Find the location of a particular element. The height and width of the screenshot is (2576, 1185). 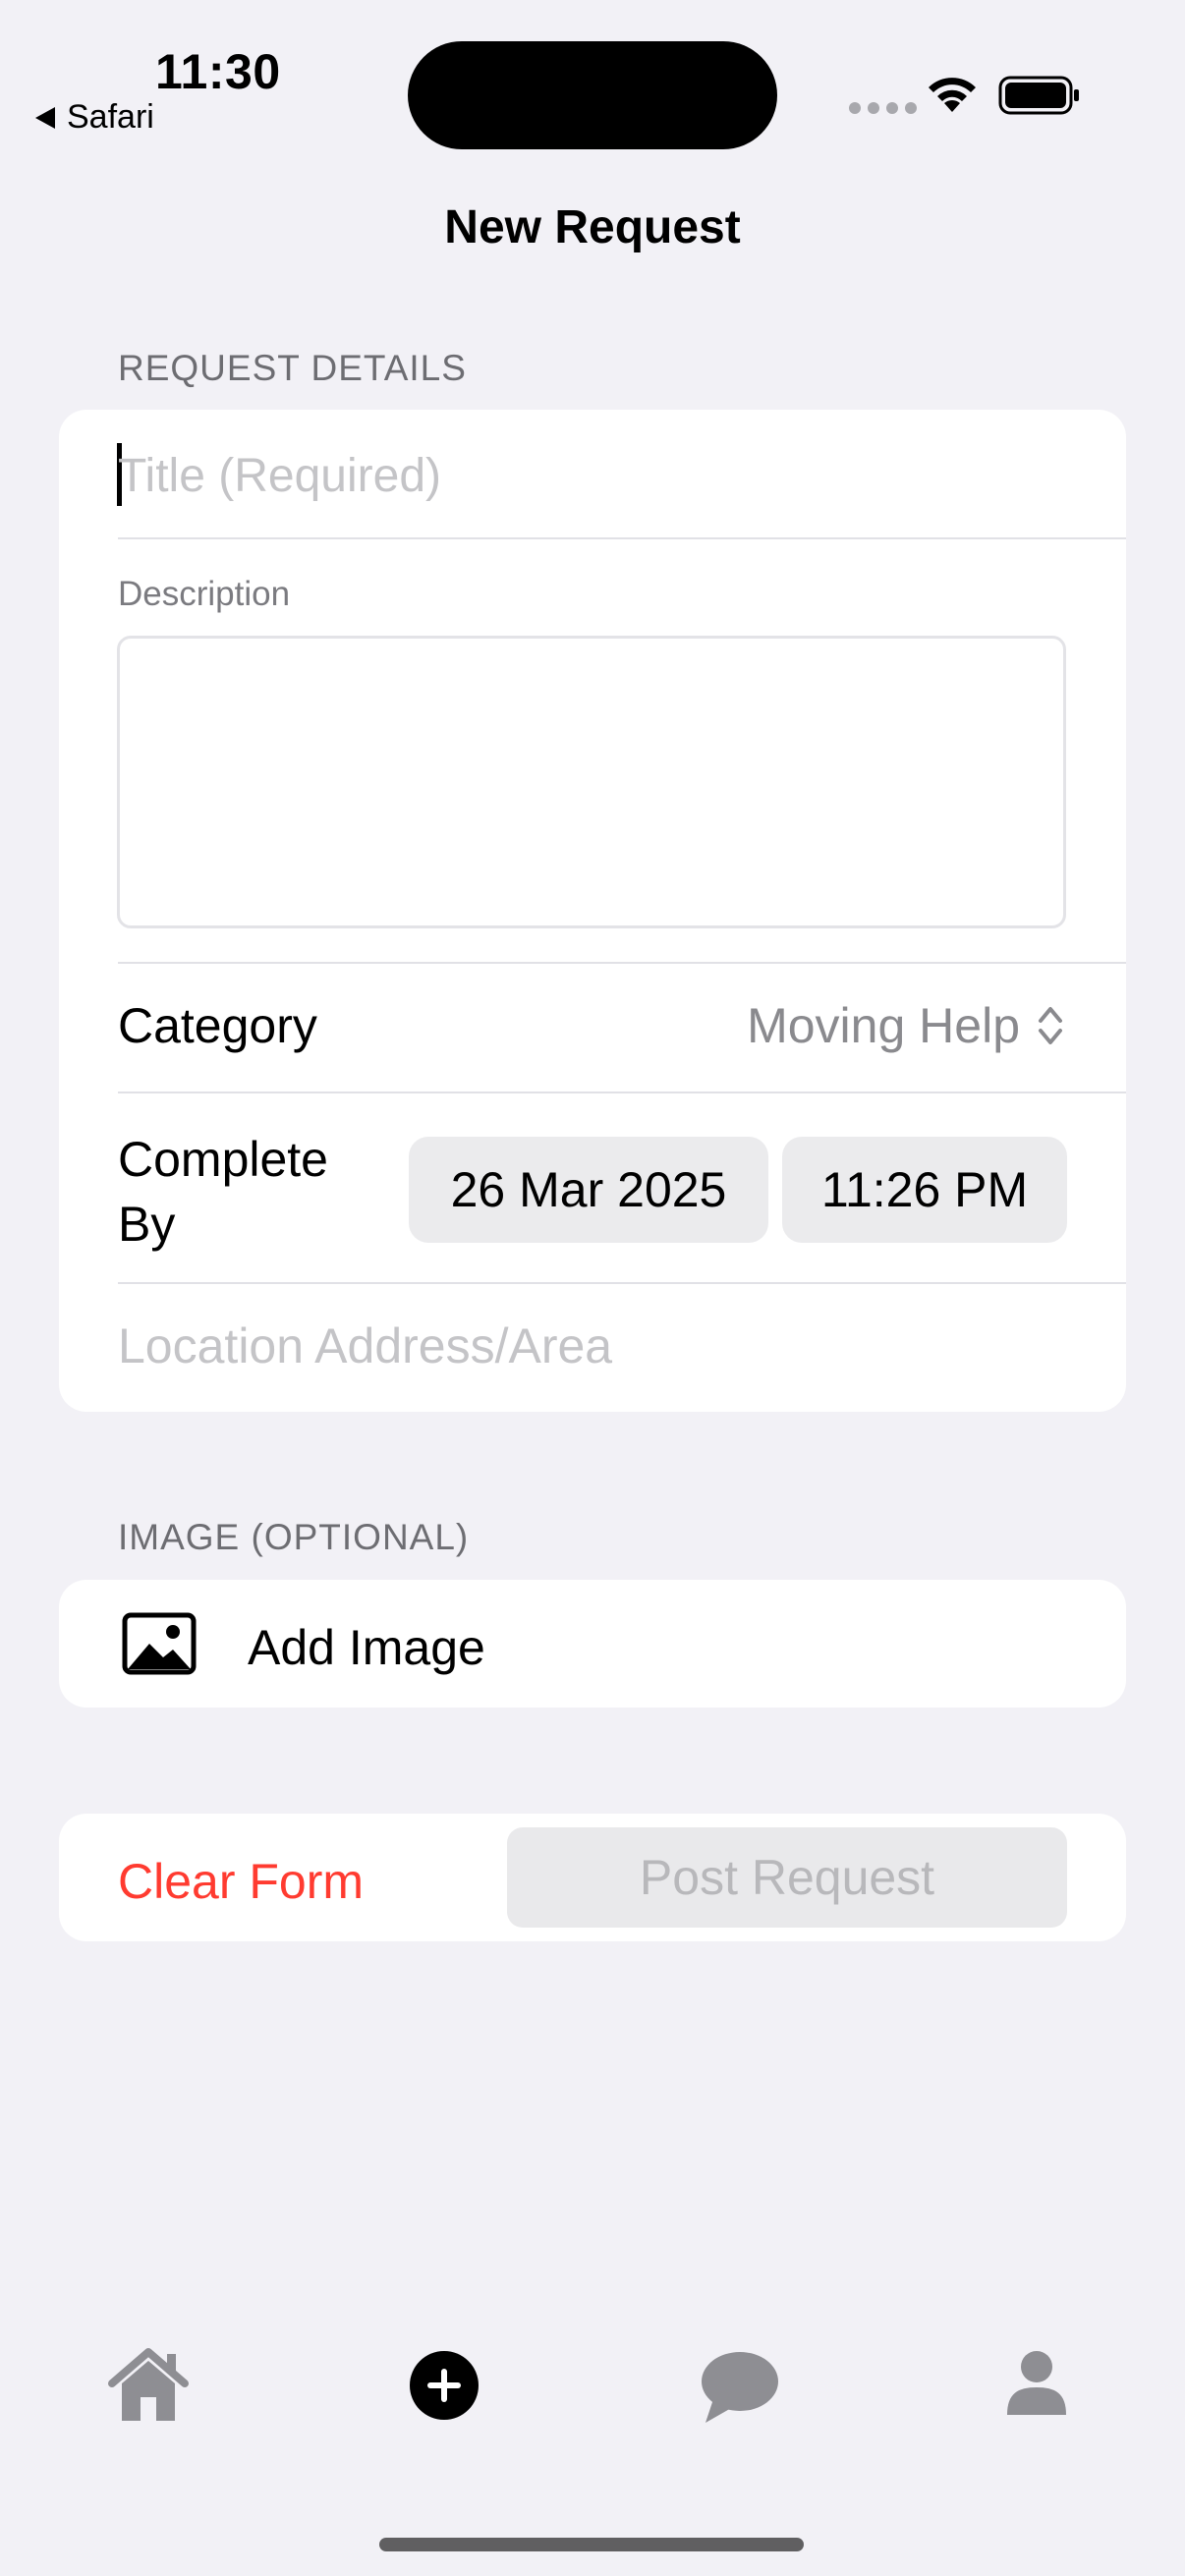

time-picker-button: 11:26 PM is located at coordinates (925, 1190).